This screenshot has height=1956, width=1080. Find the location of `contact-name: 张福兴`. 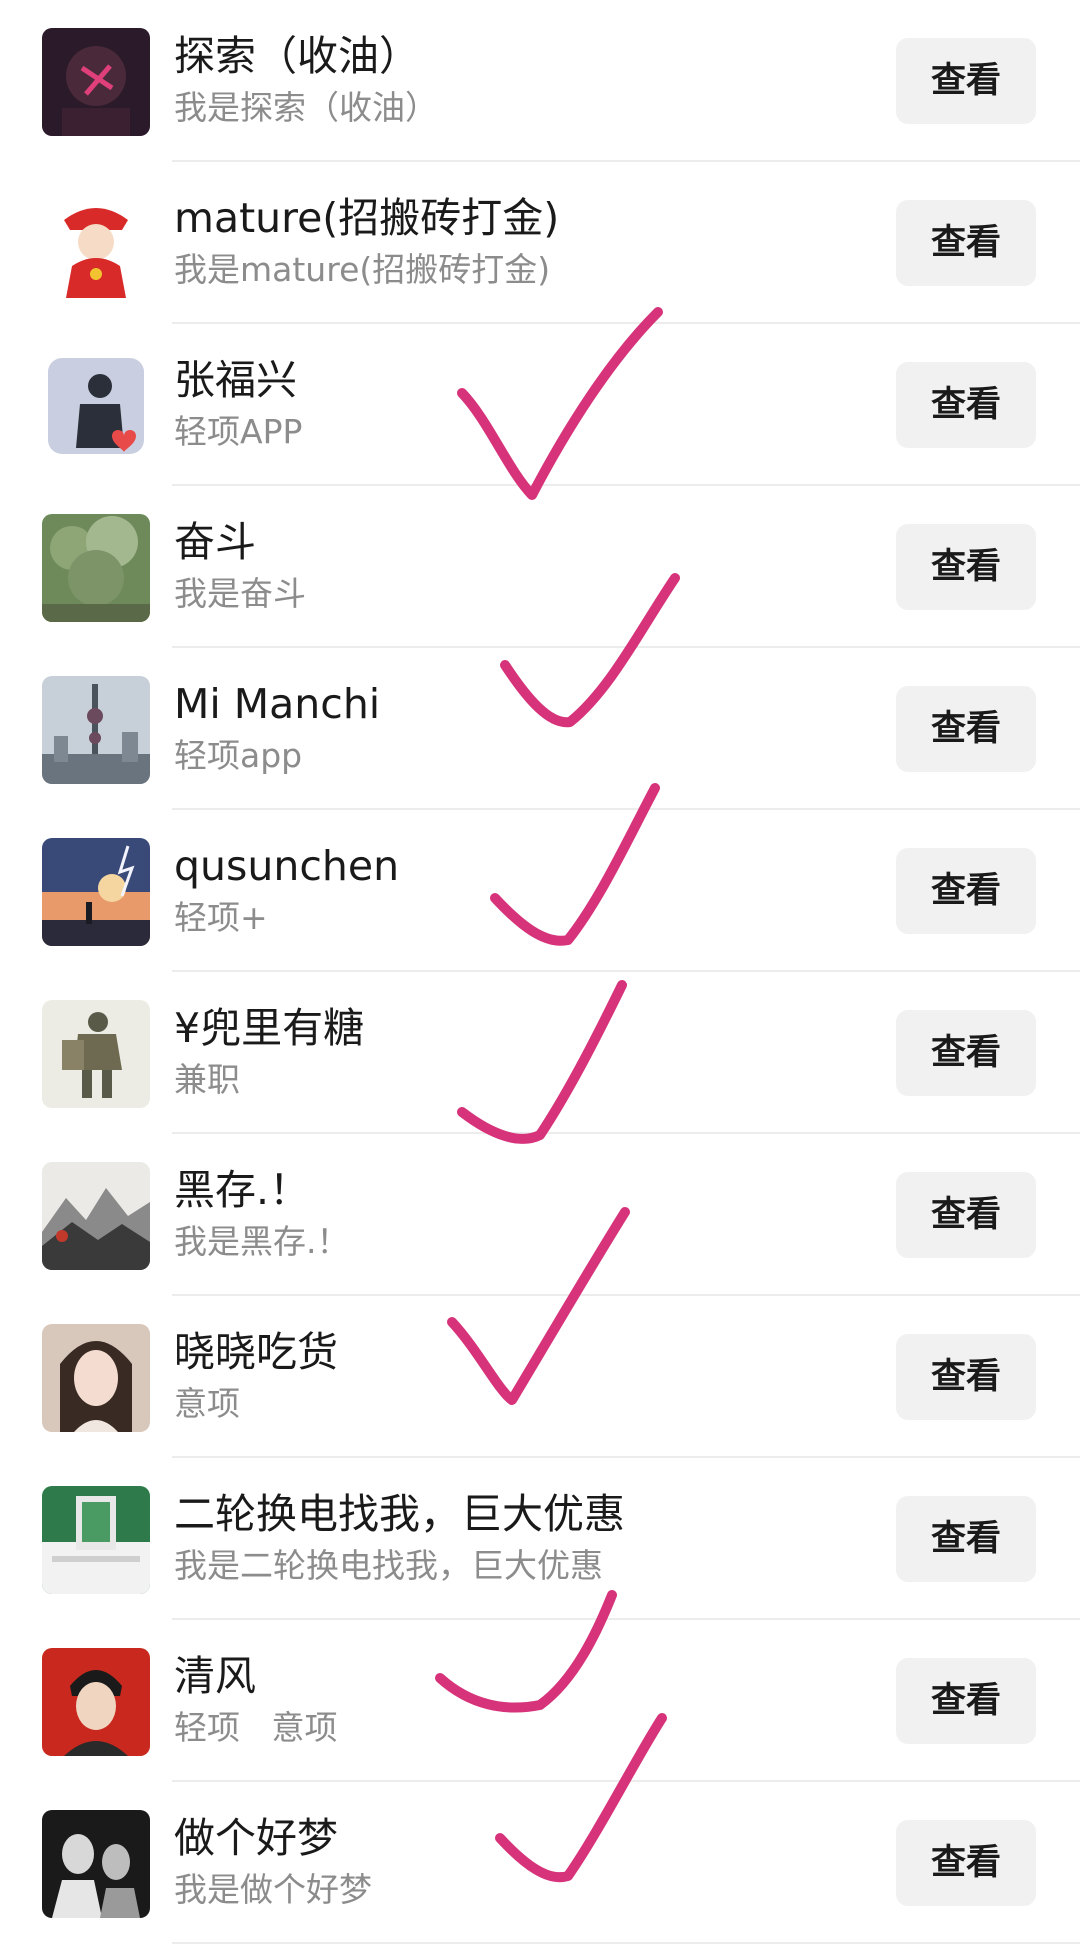

contact-name: 张福兴 is located at coordinates (235, 380).